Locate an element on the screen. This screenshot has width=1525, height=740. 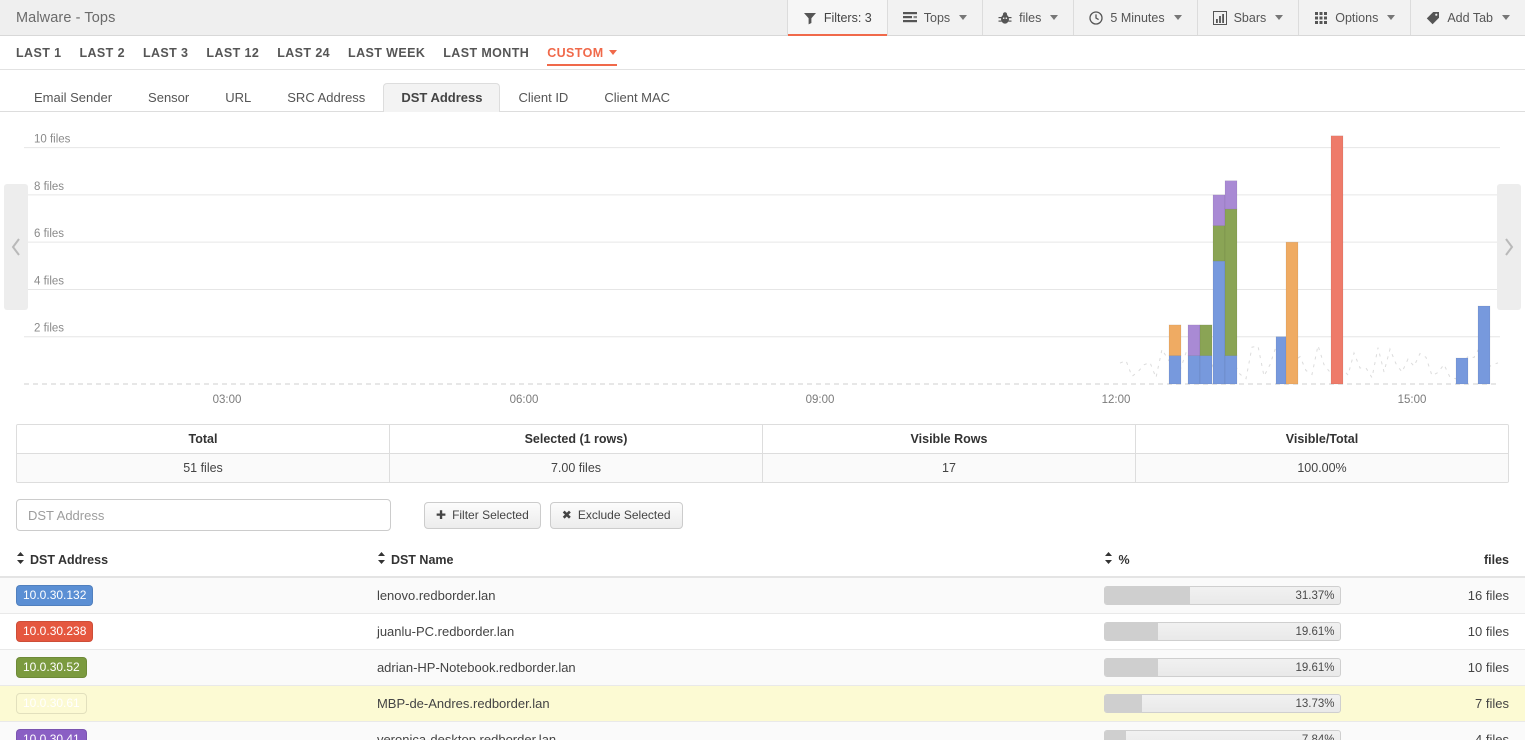
chart-next-button is located at coordinates (1509, 247).